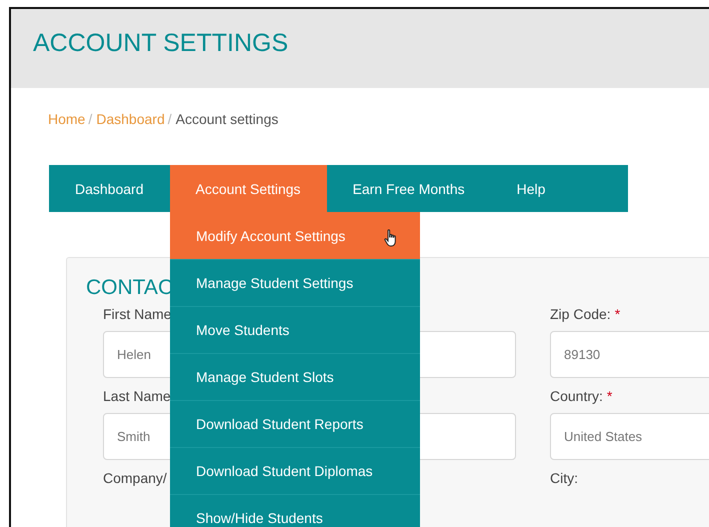 The image size is (709, 527). Describe the element at coordinates (135, 478) in the screenshot. I see `field-label: Company/` at that location.